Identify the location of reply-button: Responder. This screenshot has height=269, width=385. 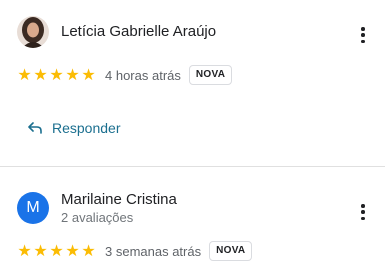
(74, 128).